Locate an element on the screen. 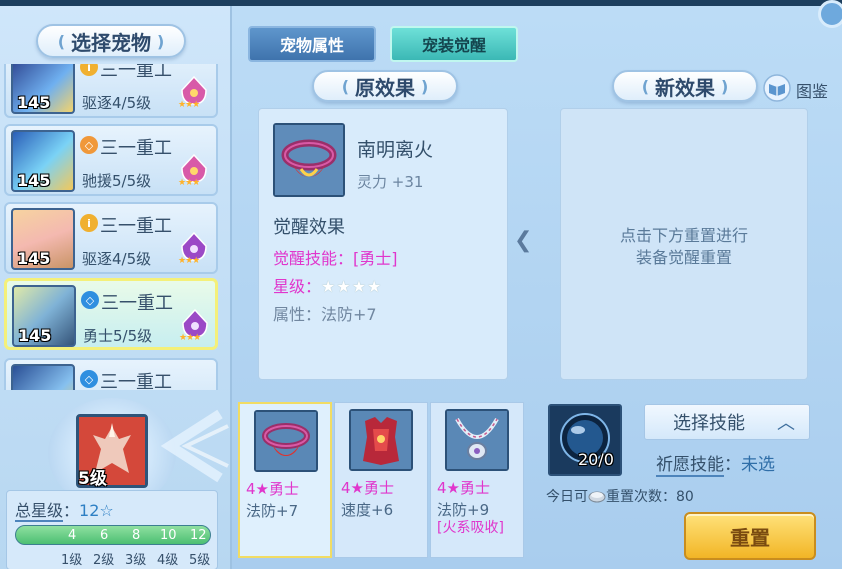  pet-class: 勇士5/5级 is located at coordinates (118, 336).